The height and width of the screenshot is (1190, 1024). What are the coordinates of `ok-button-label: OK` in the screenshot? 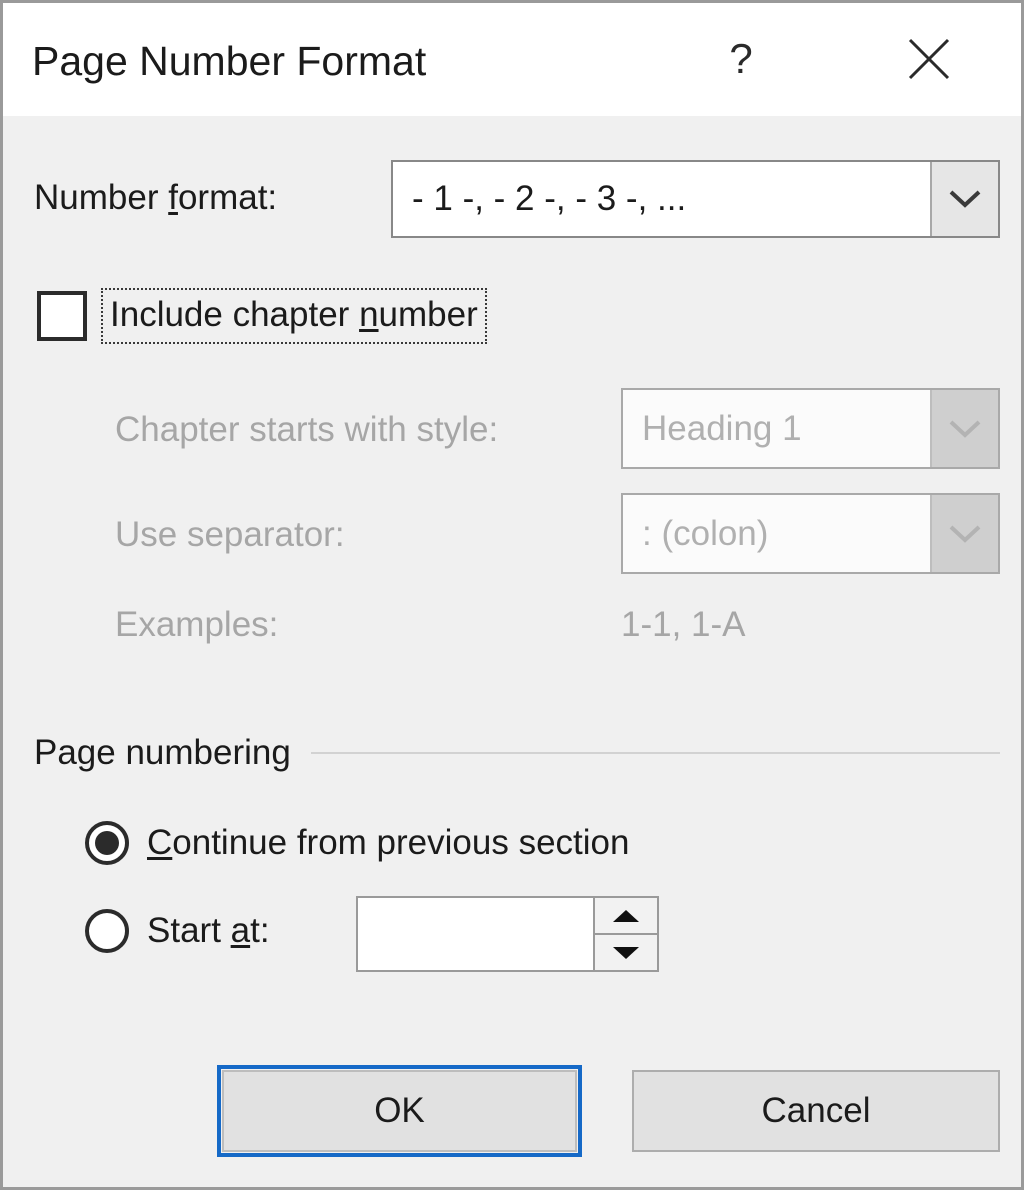 It's located at (399, 1110).